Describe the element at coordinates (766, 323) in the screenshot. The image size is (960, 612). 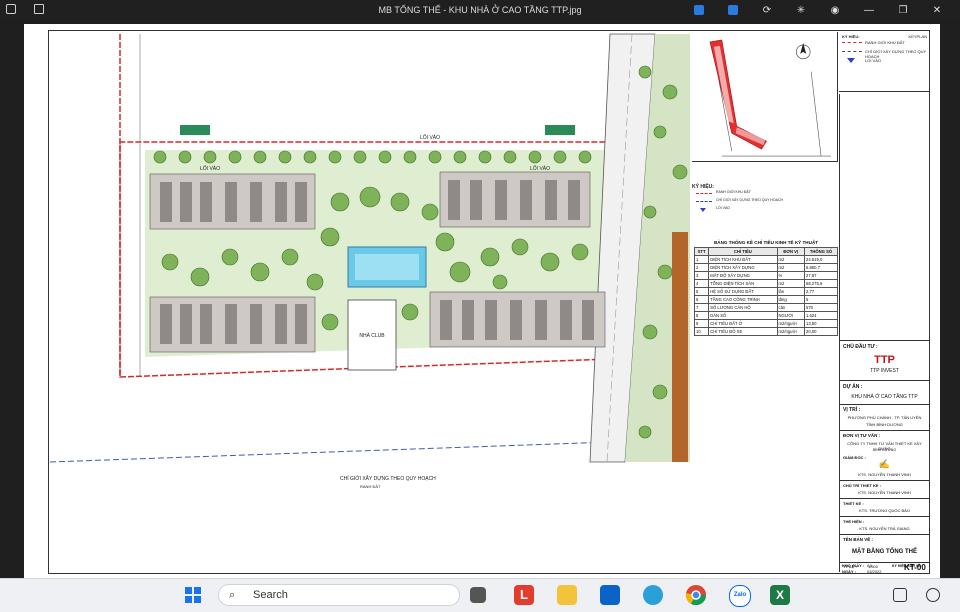
I see `table-row: 9 CHỈ TIÊU ĐẤT Ởm2/người 13,50` at that location.